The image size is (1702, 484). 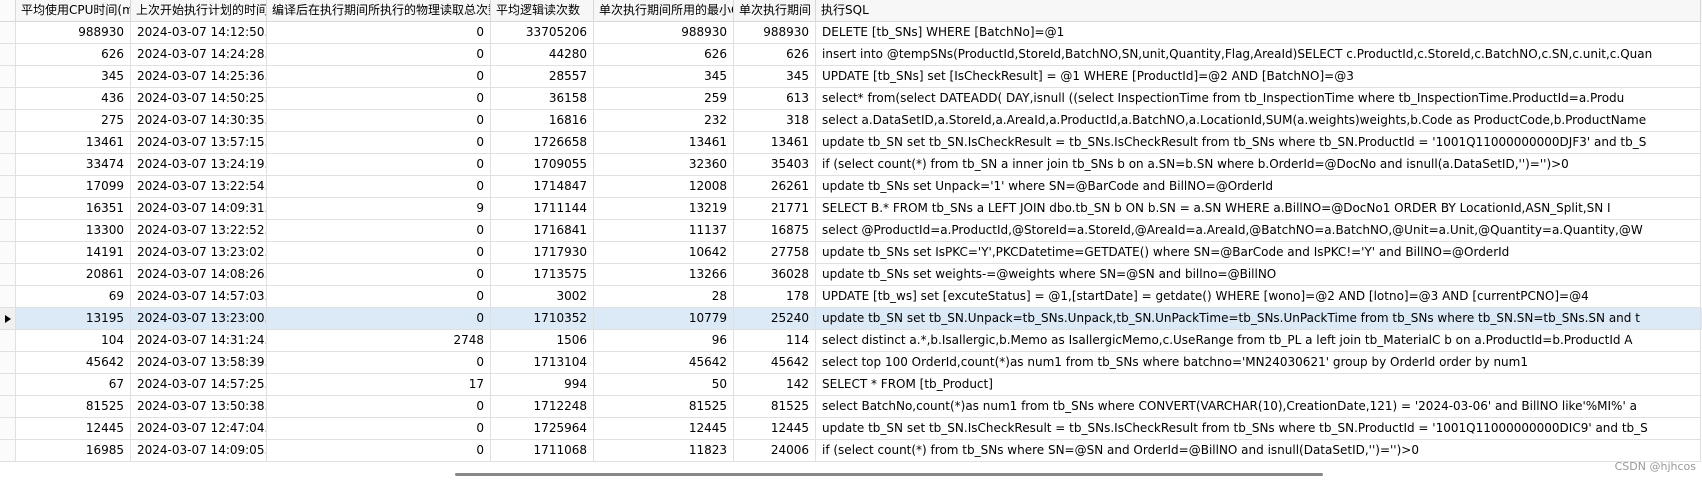 What do you see at coordinates (1258, 33) in the screenshot?
I see `table-cell: DELETE [tb_SNs] WHERE [BatchNo]=@1` at bounding box center [1258, 33].